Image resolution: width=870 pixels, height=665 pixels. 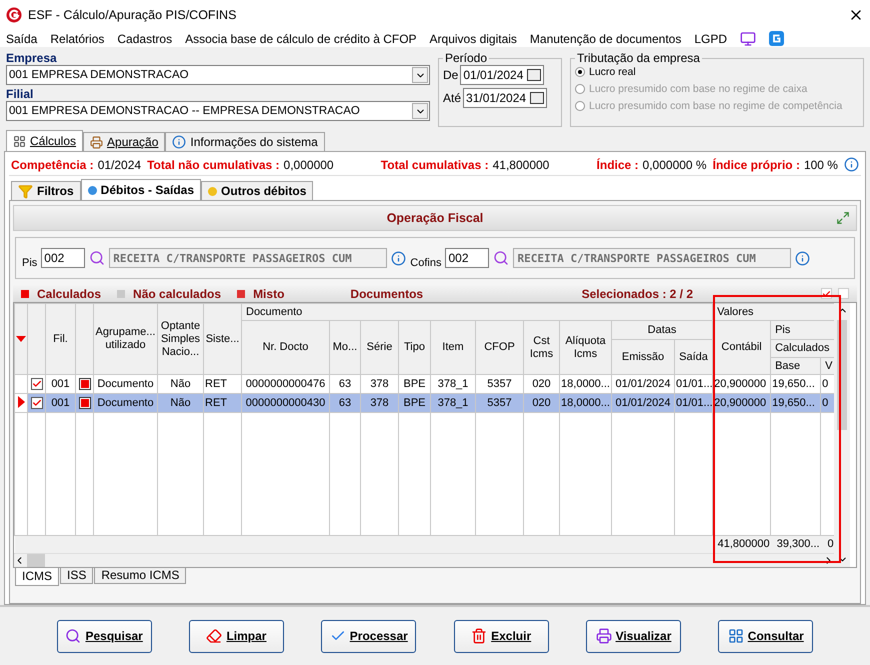 What do you see at coordinates (643, 384) in the screenshot?
I see `table-cell: 01/01/2024` at bounding box center [643, 384].